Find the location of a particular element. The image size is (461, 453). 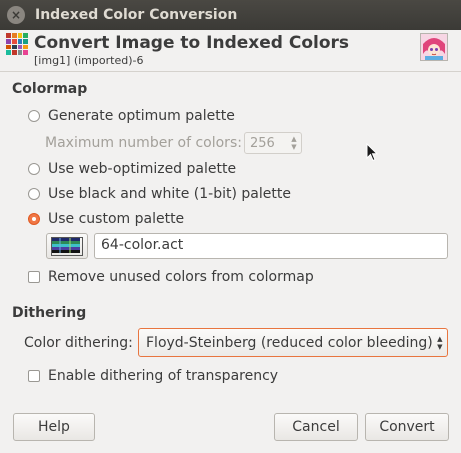

radio-generate-optimum: Generate optimum palette is located at coordinates (131, 116).